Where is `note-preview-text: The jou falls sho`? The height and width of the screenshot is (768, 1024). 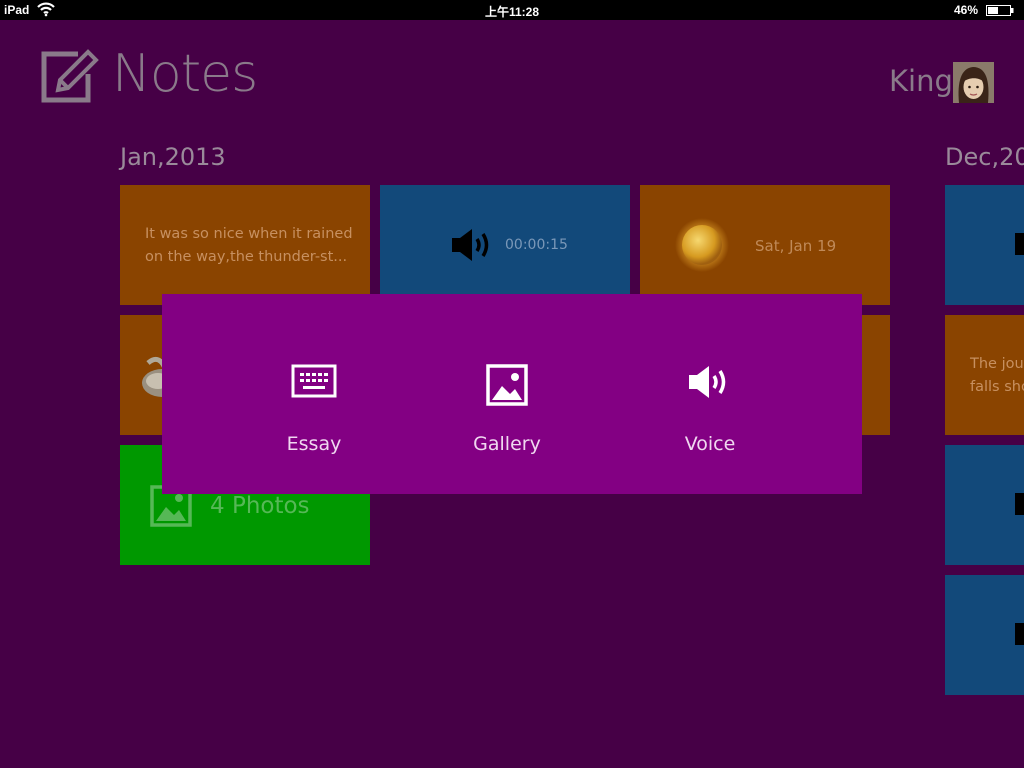 note-preview-text: The jou falls sho is located at coordinates (997, 375).